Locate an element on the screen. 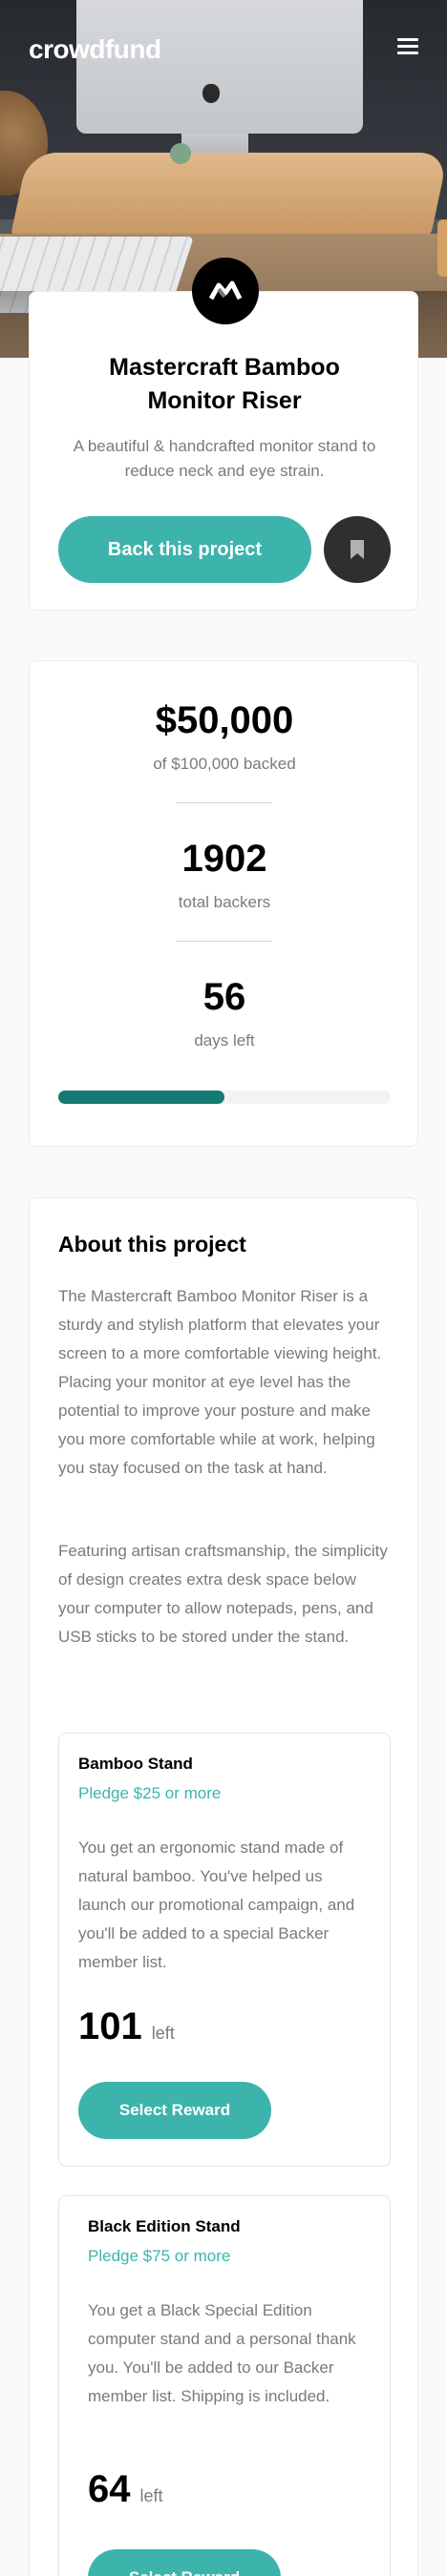 This screenshot has height=2576, width=447. progress-bar is located at coordinates (225, 1097).